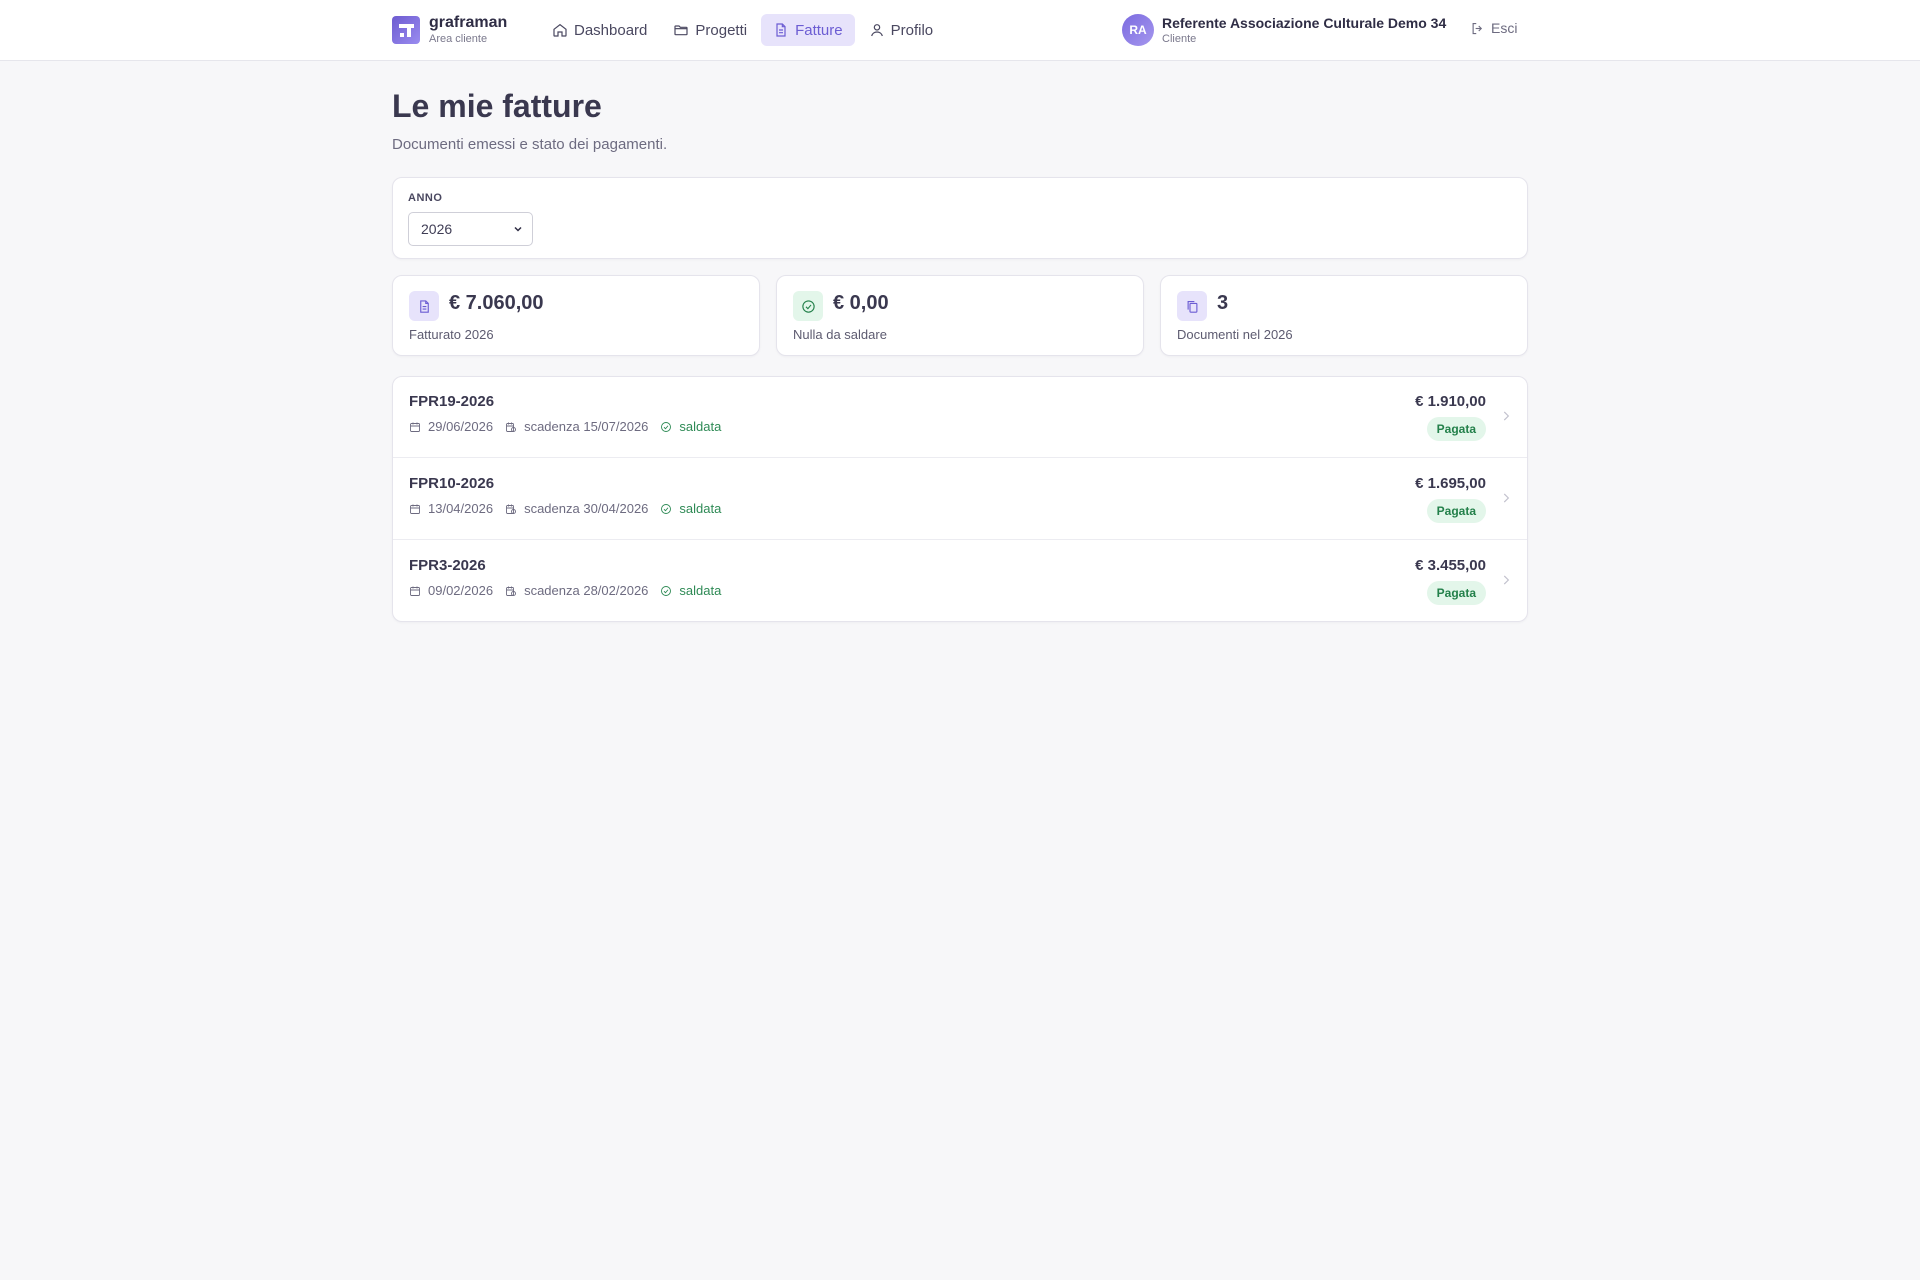 This screenshot has width=1920, height=1280. Describe the element at coordinates (458, 39) in the screenshot. I see `brand-subtitle: Area cliente` at that location.